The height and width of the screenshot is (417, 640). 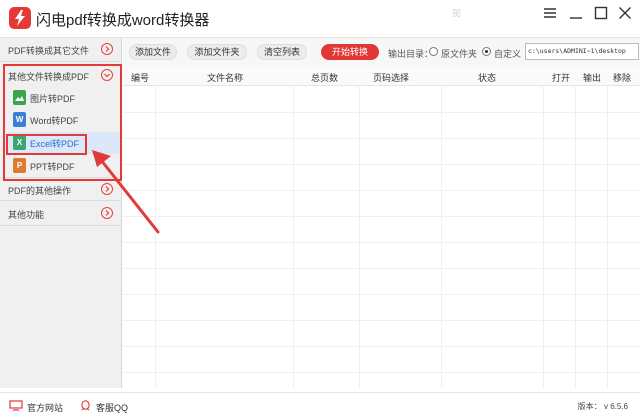 I want to click on qq-support-link: 客服QQ, so click(x=112, y=407).